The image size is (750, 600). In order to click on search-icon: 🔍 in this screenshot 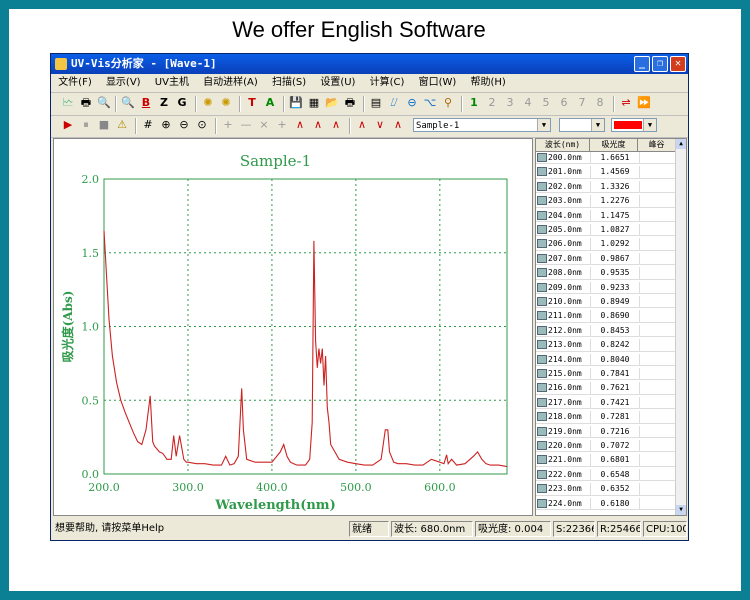, I will do `click(128, 103)`.